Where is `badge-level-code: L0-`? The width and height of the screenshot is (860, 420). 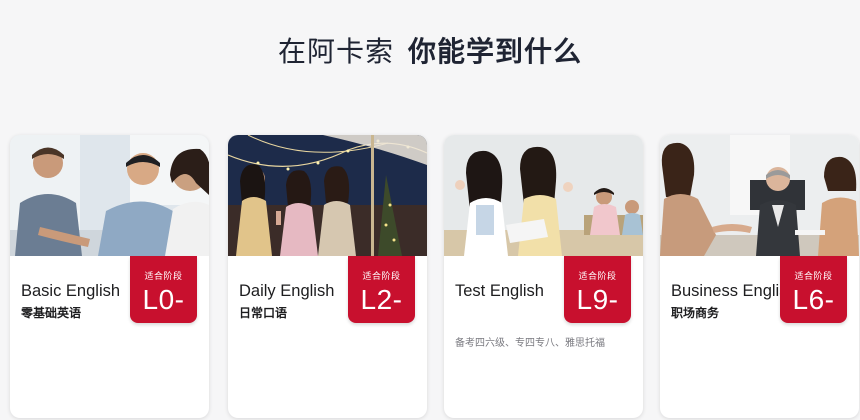 badge-level-code: L0- is located at coordinates (163, 299).